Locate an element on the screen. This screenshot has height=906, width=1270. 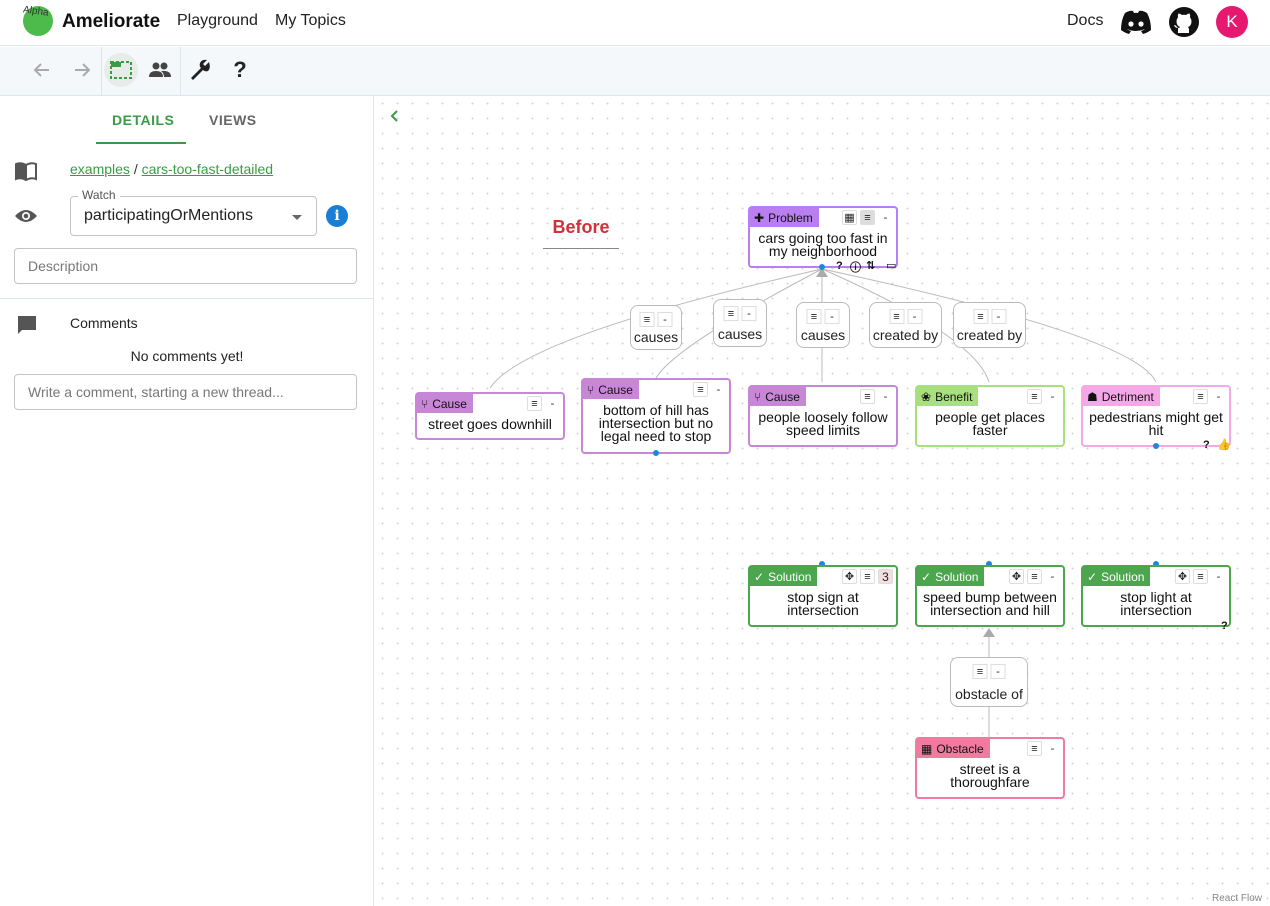
arrow-right-icon is located at coordinates (83, 70).